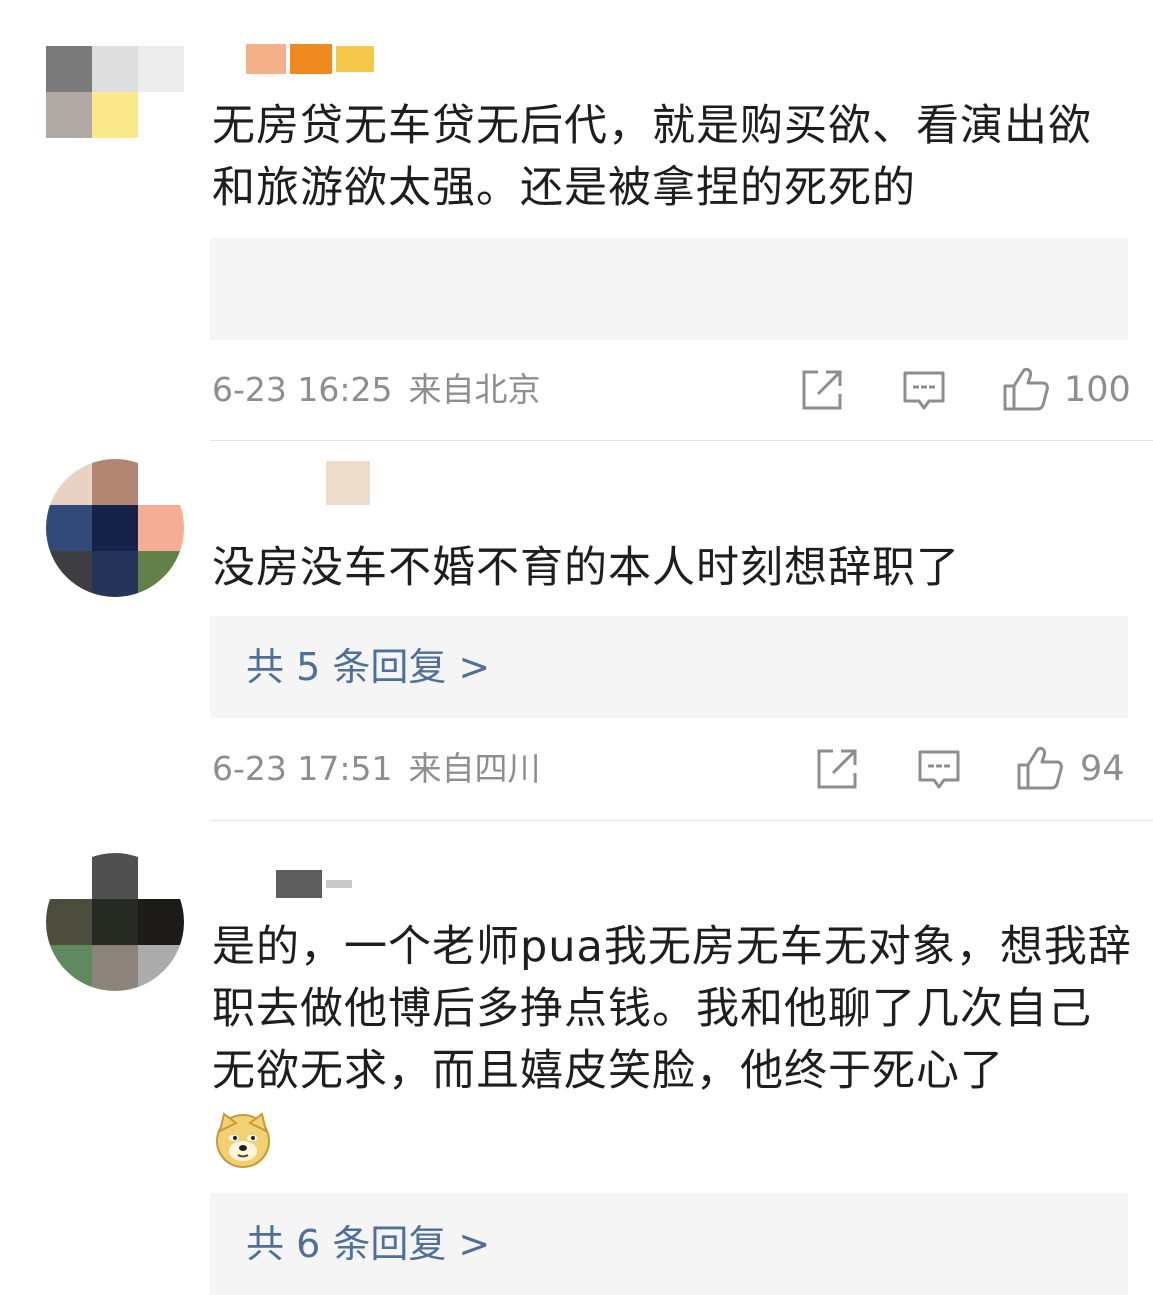  What do you see at coordinates (669, 1244) in the screenshot?
I see `reply-box: 共 6 条回复 >` at bounding box center [669, 1244].